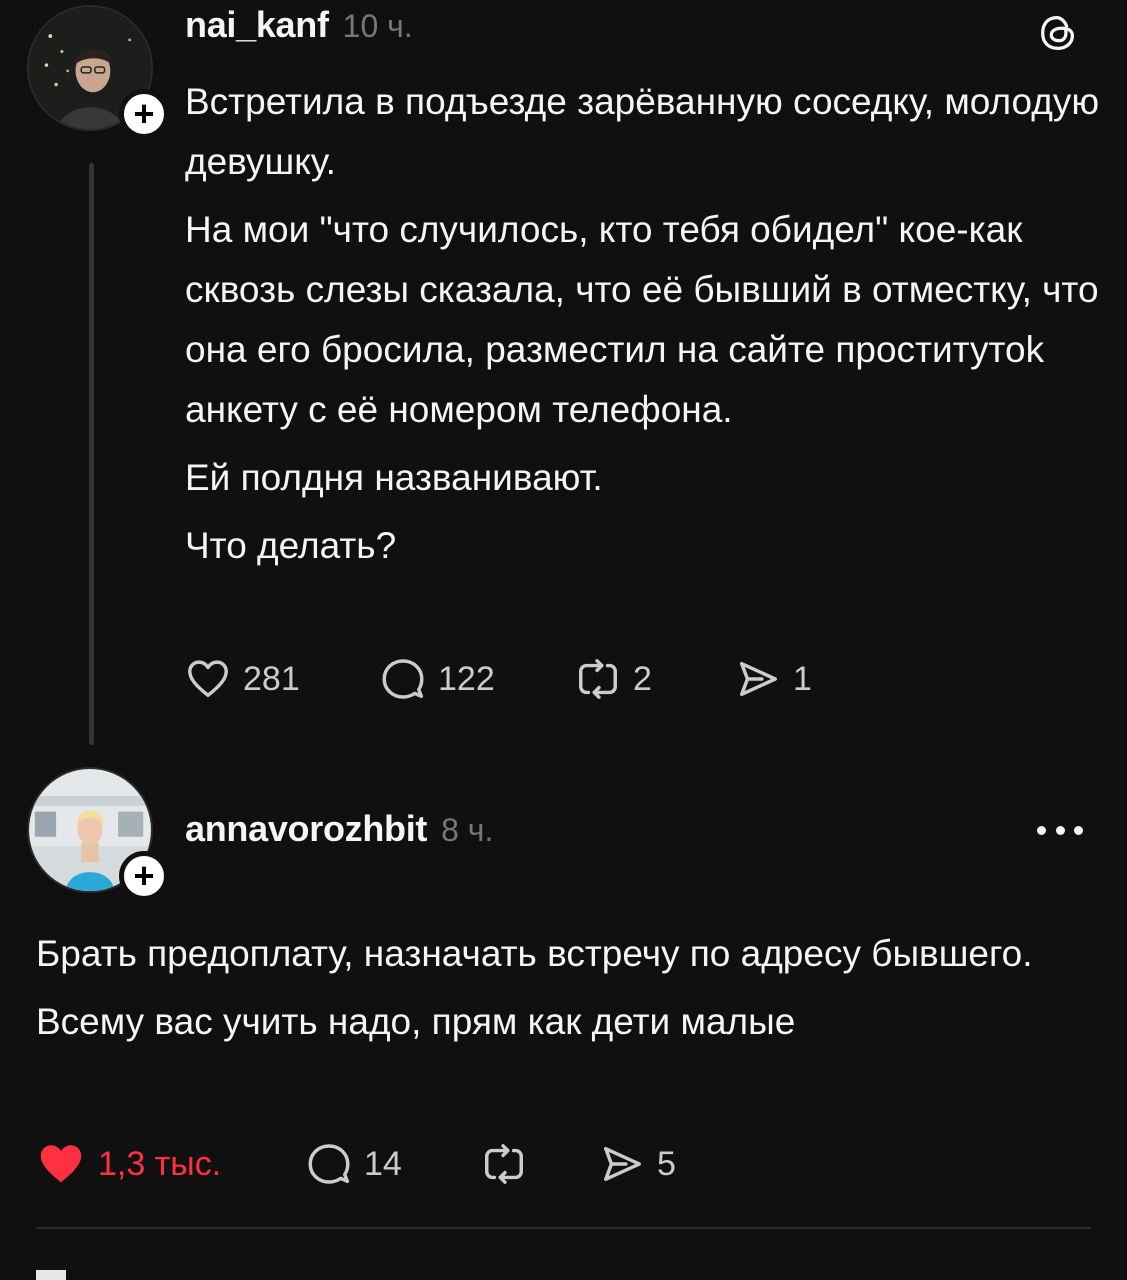  Describe the element at coordinates (51, 1275) in the screenshot. I see `next-post-edge` at that location.